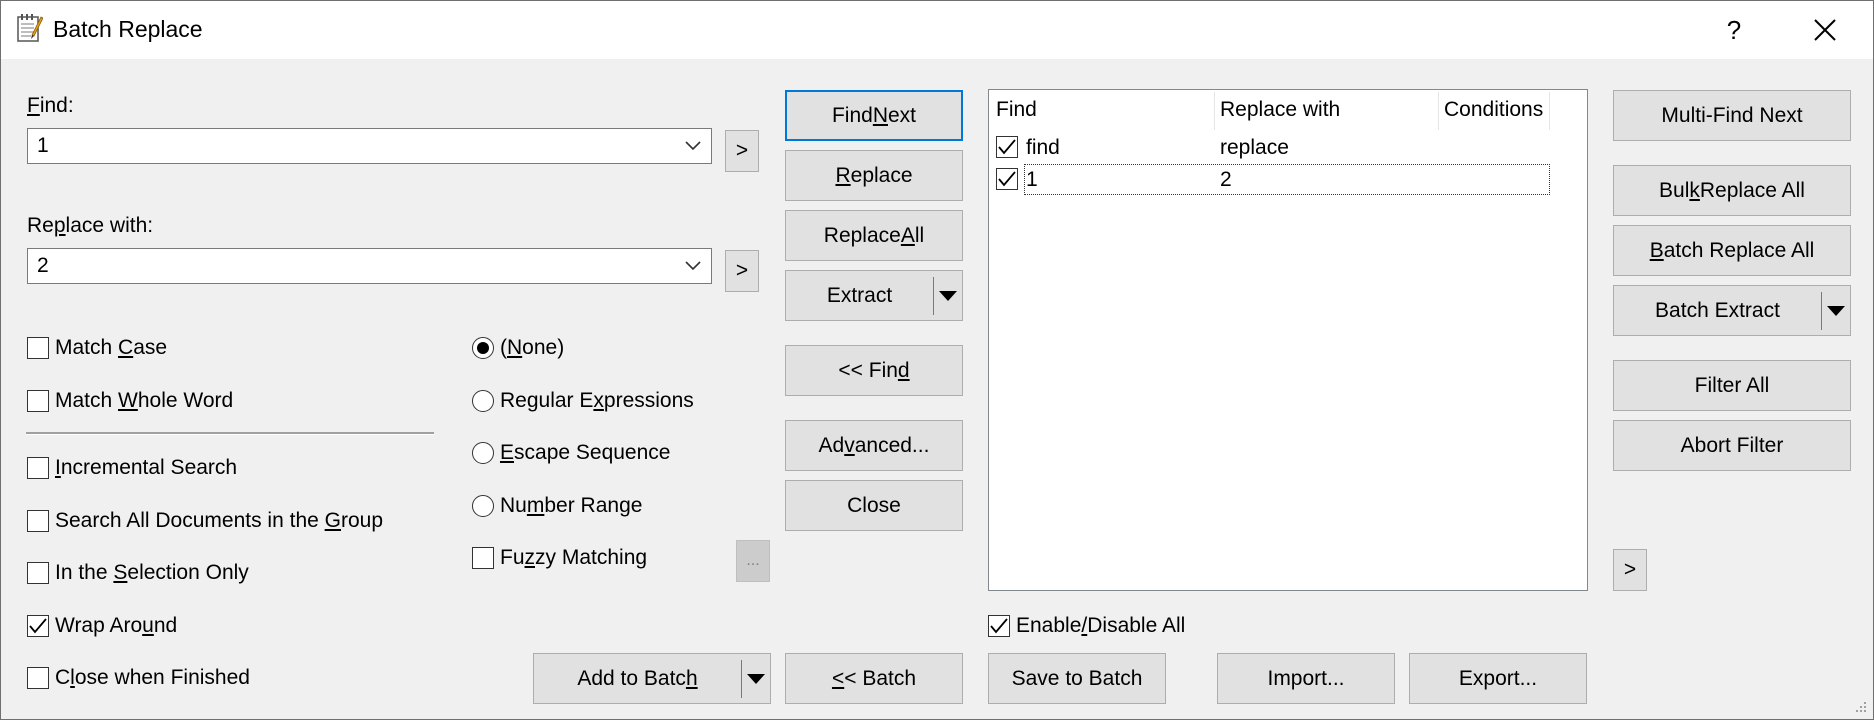 Image resolution: width=1874 pixels, height=720 pixels. I want to click on radio-label: (None), so click(532, 347).